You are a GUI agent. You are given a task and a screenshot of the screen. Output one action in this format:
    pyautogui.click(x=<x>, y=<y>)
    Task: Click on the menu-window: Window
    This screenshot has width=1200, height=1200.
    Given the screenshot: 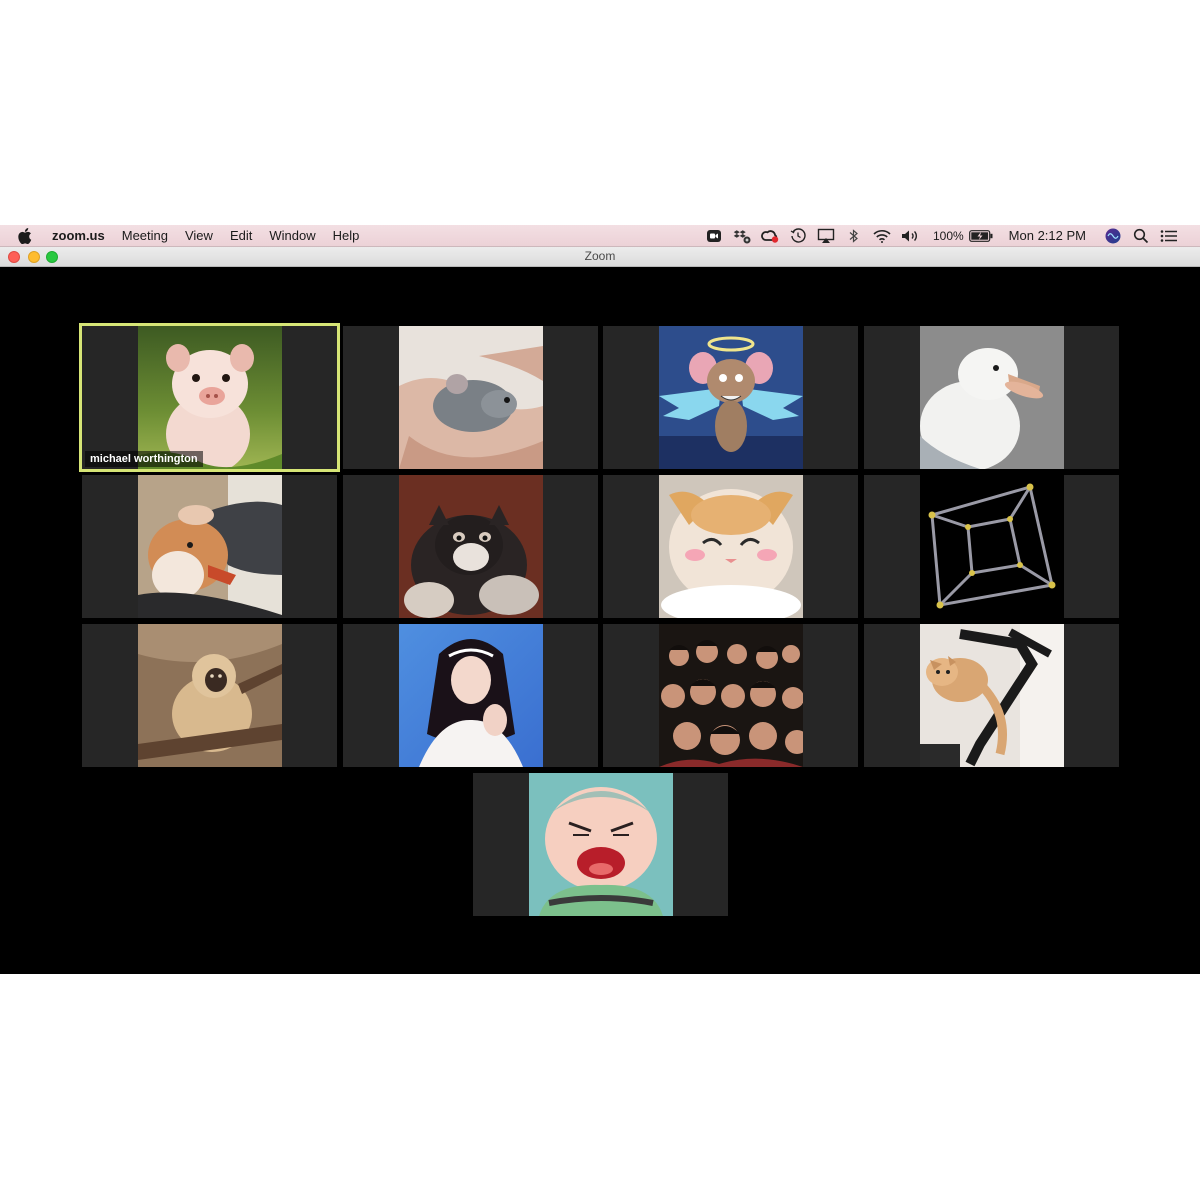 What is the action you would take?
    pyautogui.click(x=292, y=235)
    